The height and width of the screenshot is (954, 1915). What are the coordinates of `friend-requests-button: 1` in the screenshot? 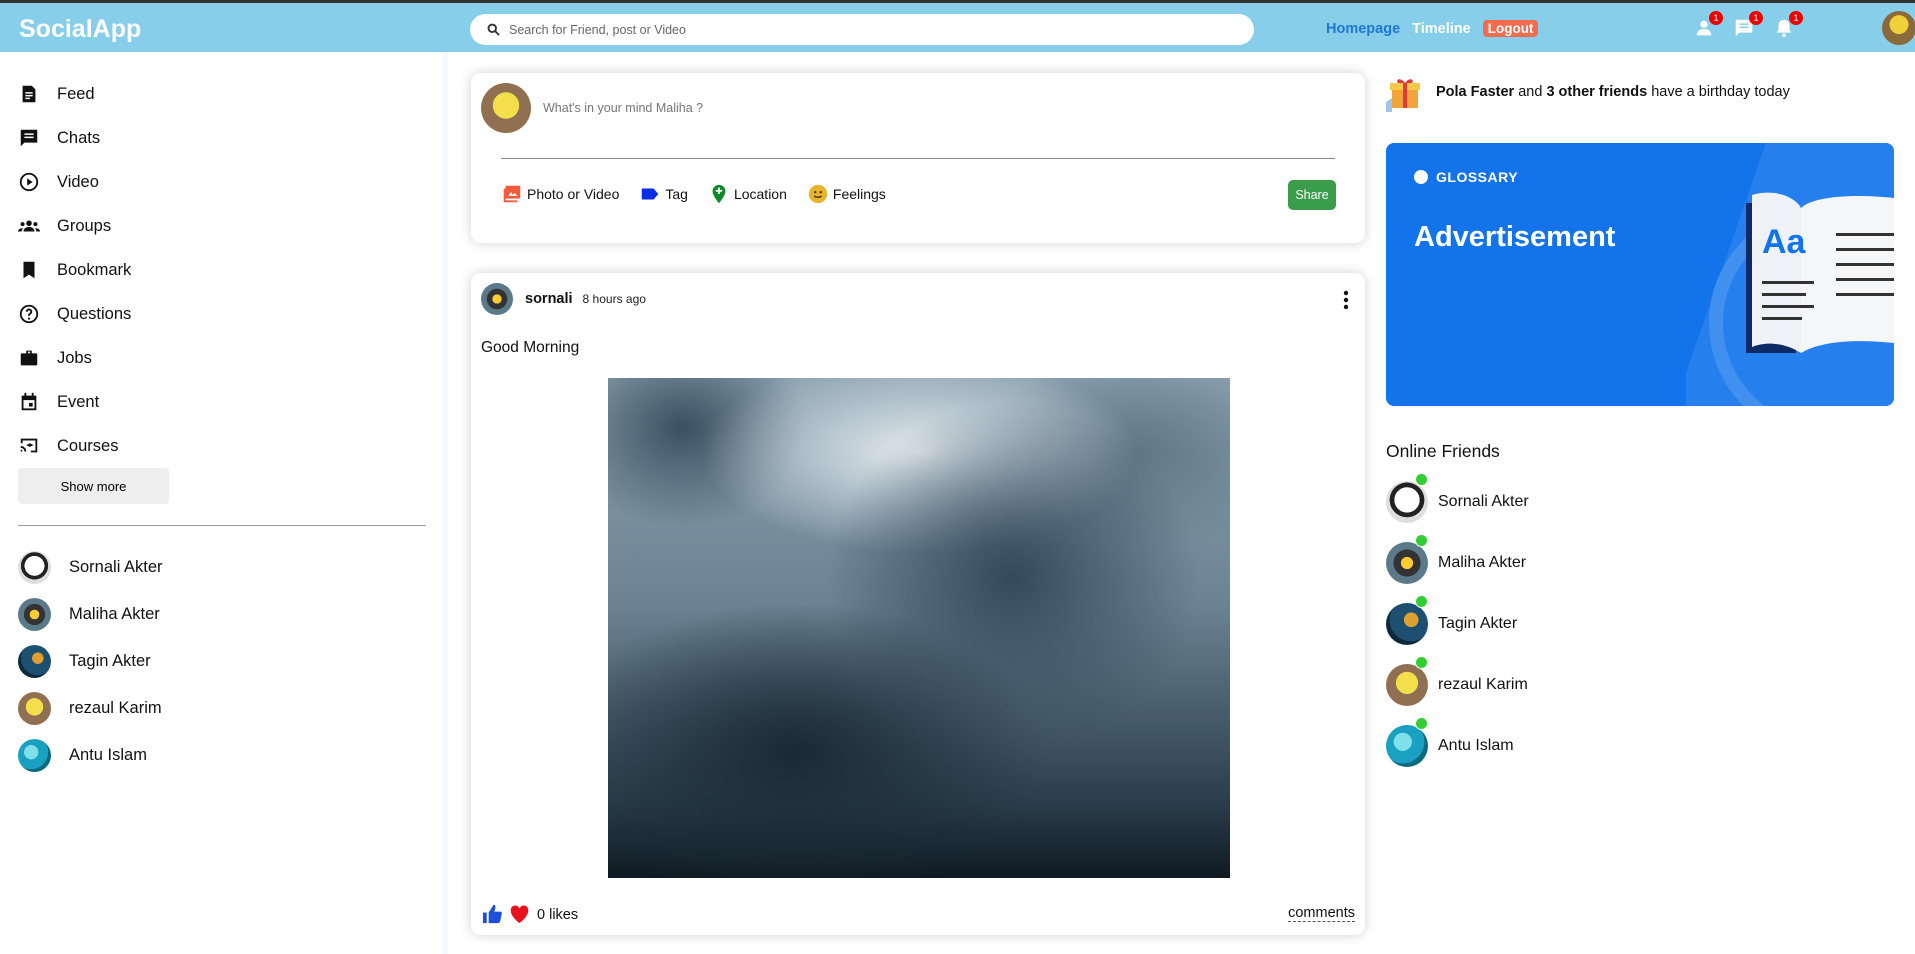 It's located at (1708, 25).